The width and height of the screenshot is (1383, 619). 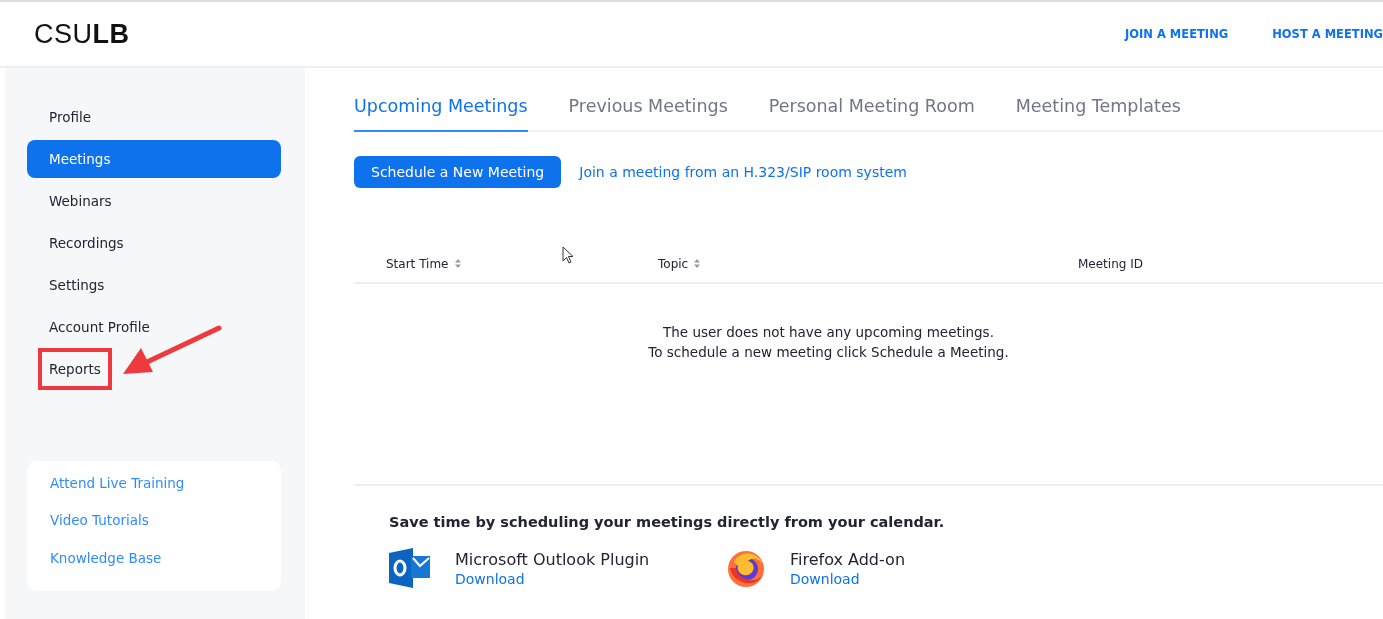 I want to click on column-header: Start Time, so click(x=417, y=263).